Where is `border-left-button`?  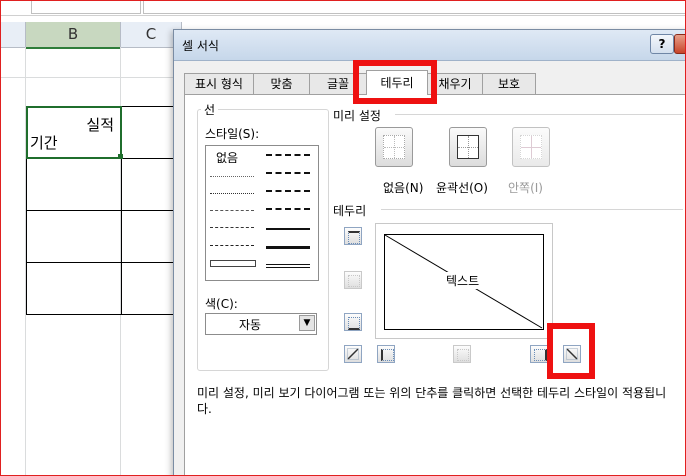
border-left-button is located at coordinates (386, 354).